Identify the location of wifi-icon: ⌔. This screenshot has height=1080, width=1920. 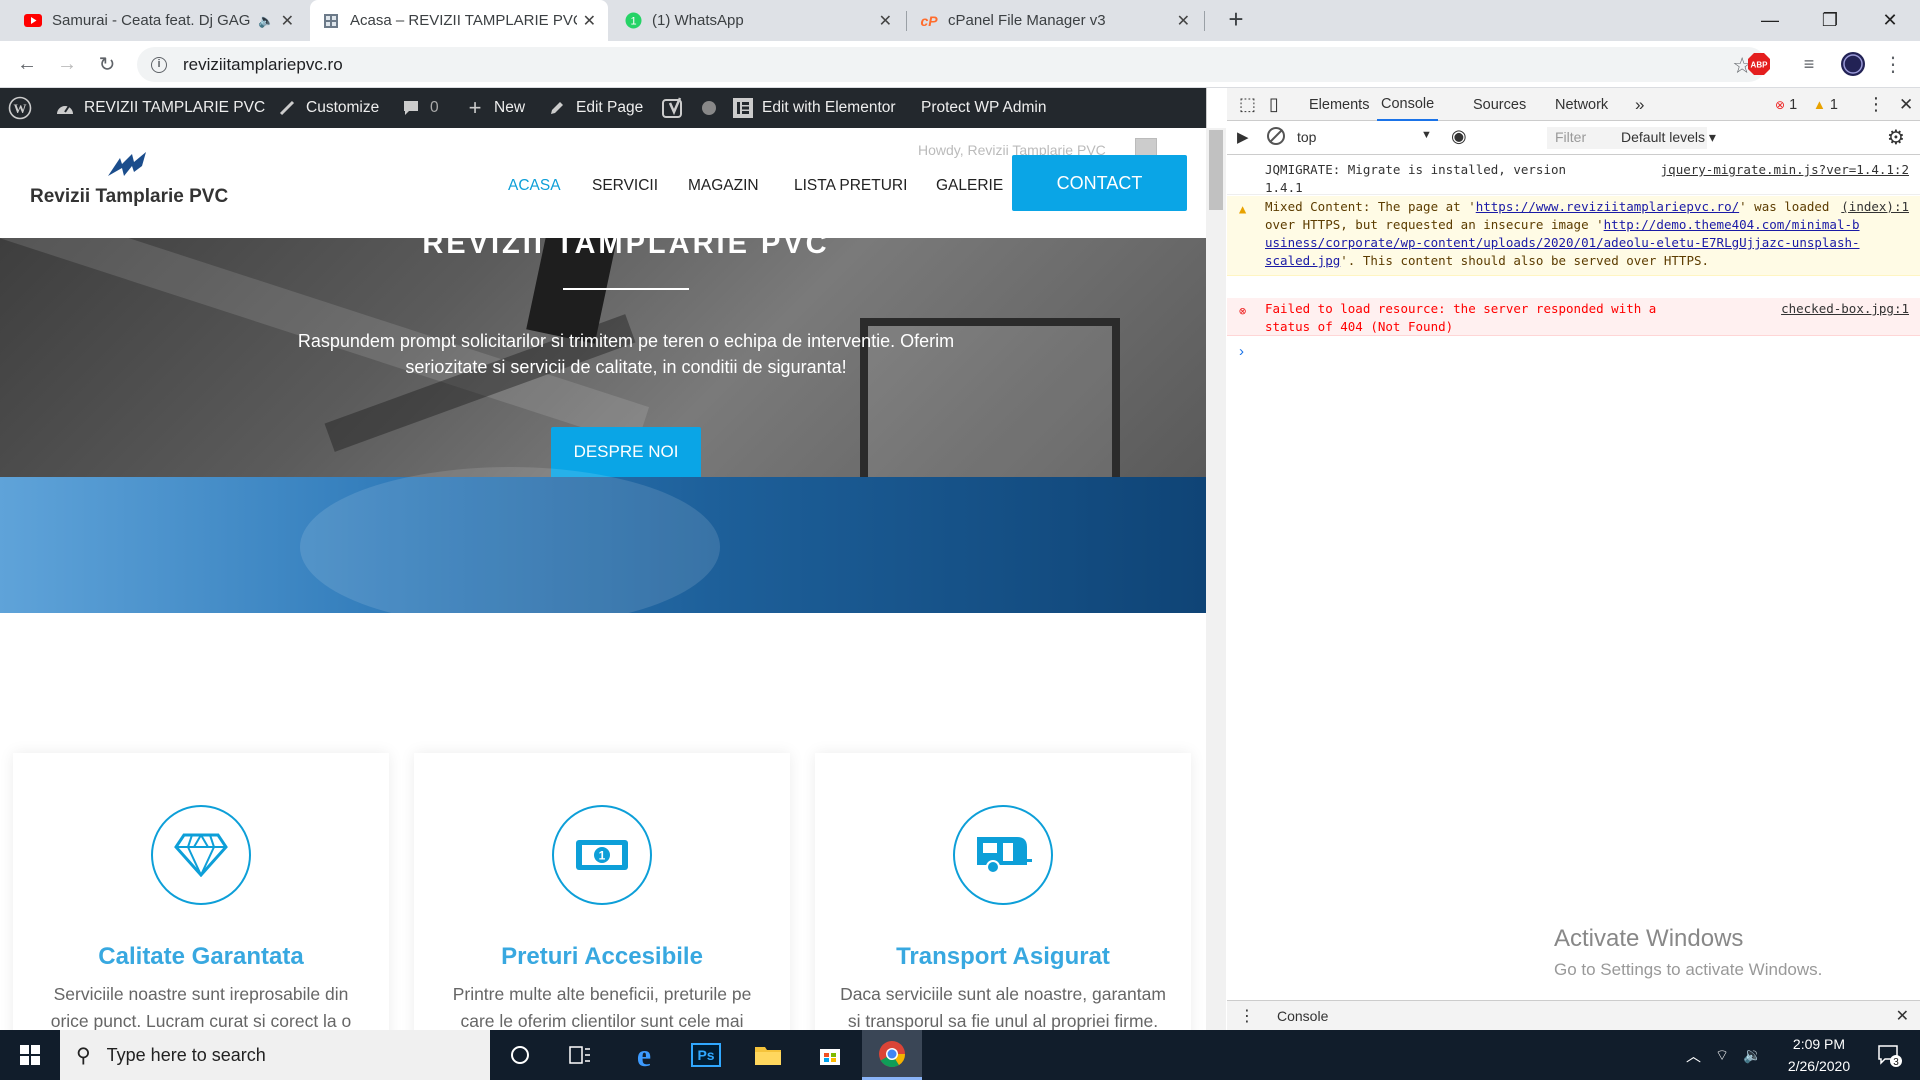
(1722, 1055).